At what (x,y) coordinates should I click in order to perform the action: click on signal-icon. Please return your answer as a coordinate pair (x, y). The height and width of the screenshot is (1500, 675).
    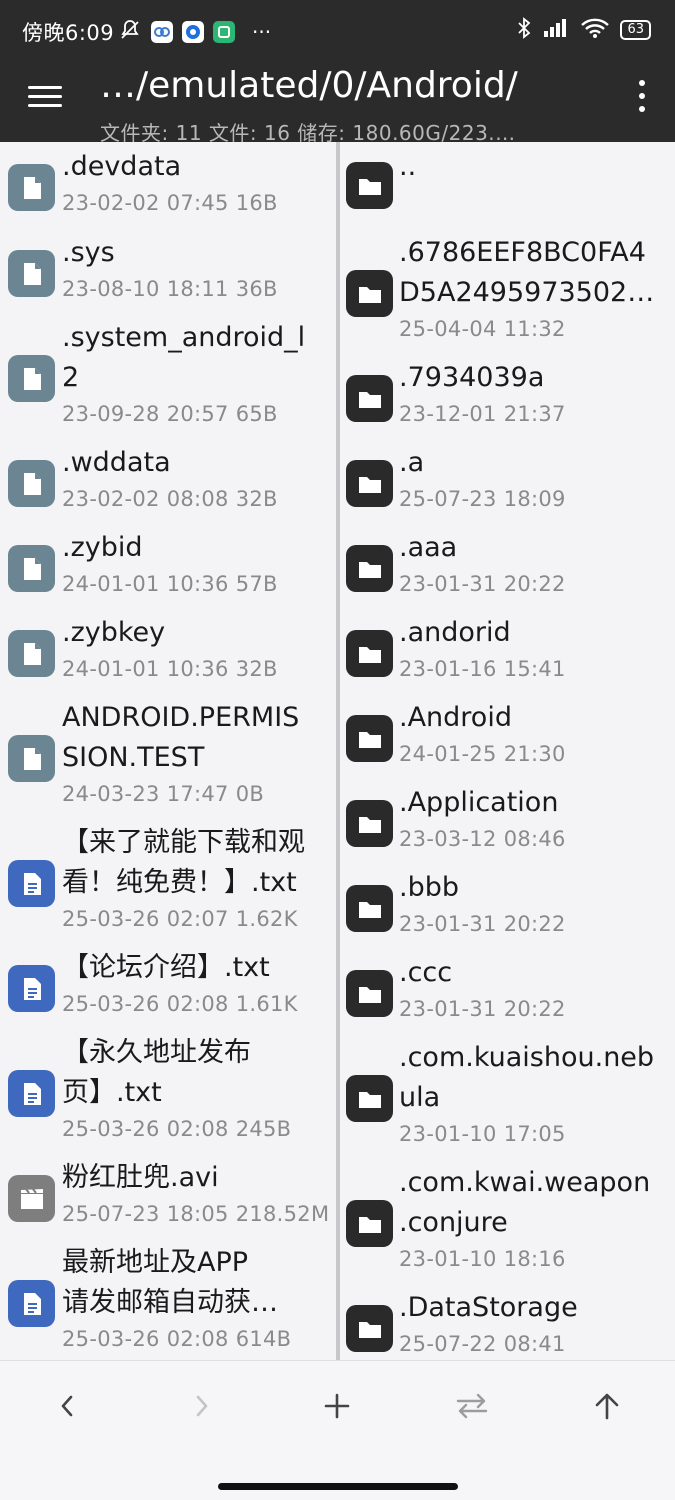
    Looking at the image, I should click on (556, 30).